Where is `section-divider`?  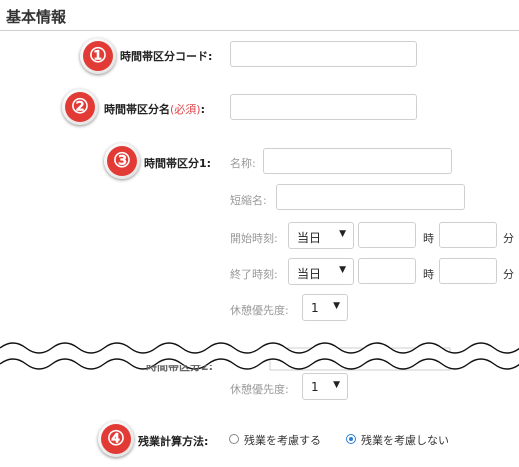
section-divider is located at coordinates (259, 30).